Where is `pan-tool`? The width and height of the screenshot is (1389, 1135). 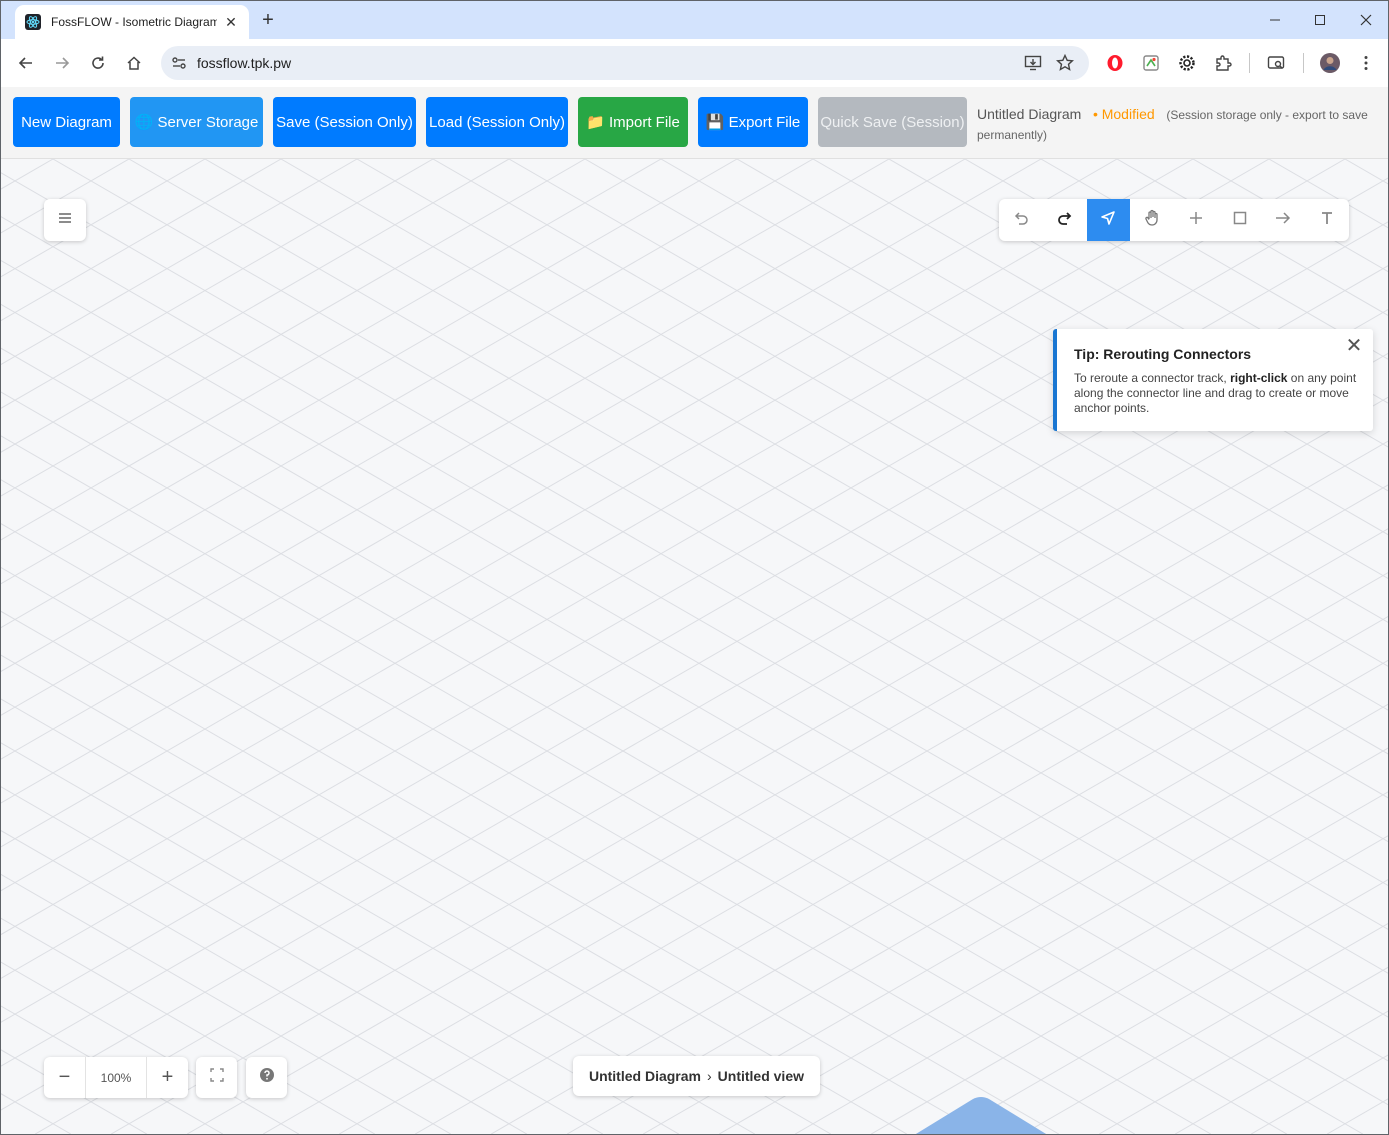 pan-tool is located at coordinates (1152, 220).